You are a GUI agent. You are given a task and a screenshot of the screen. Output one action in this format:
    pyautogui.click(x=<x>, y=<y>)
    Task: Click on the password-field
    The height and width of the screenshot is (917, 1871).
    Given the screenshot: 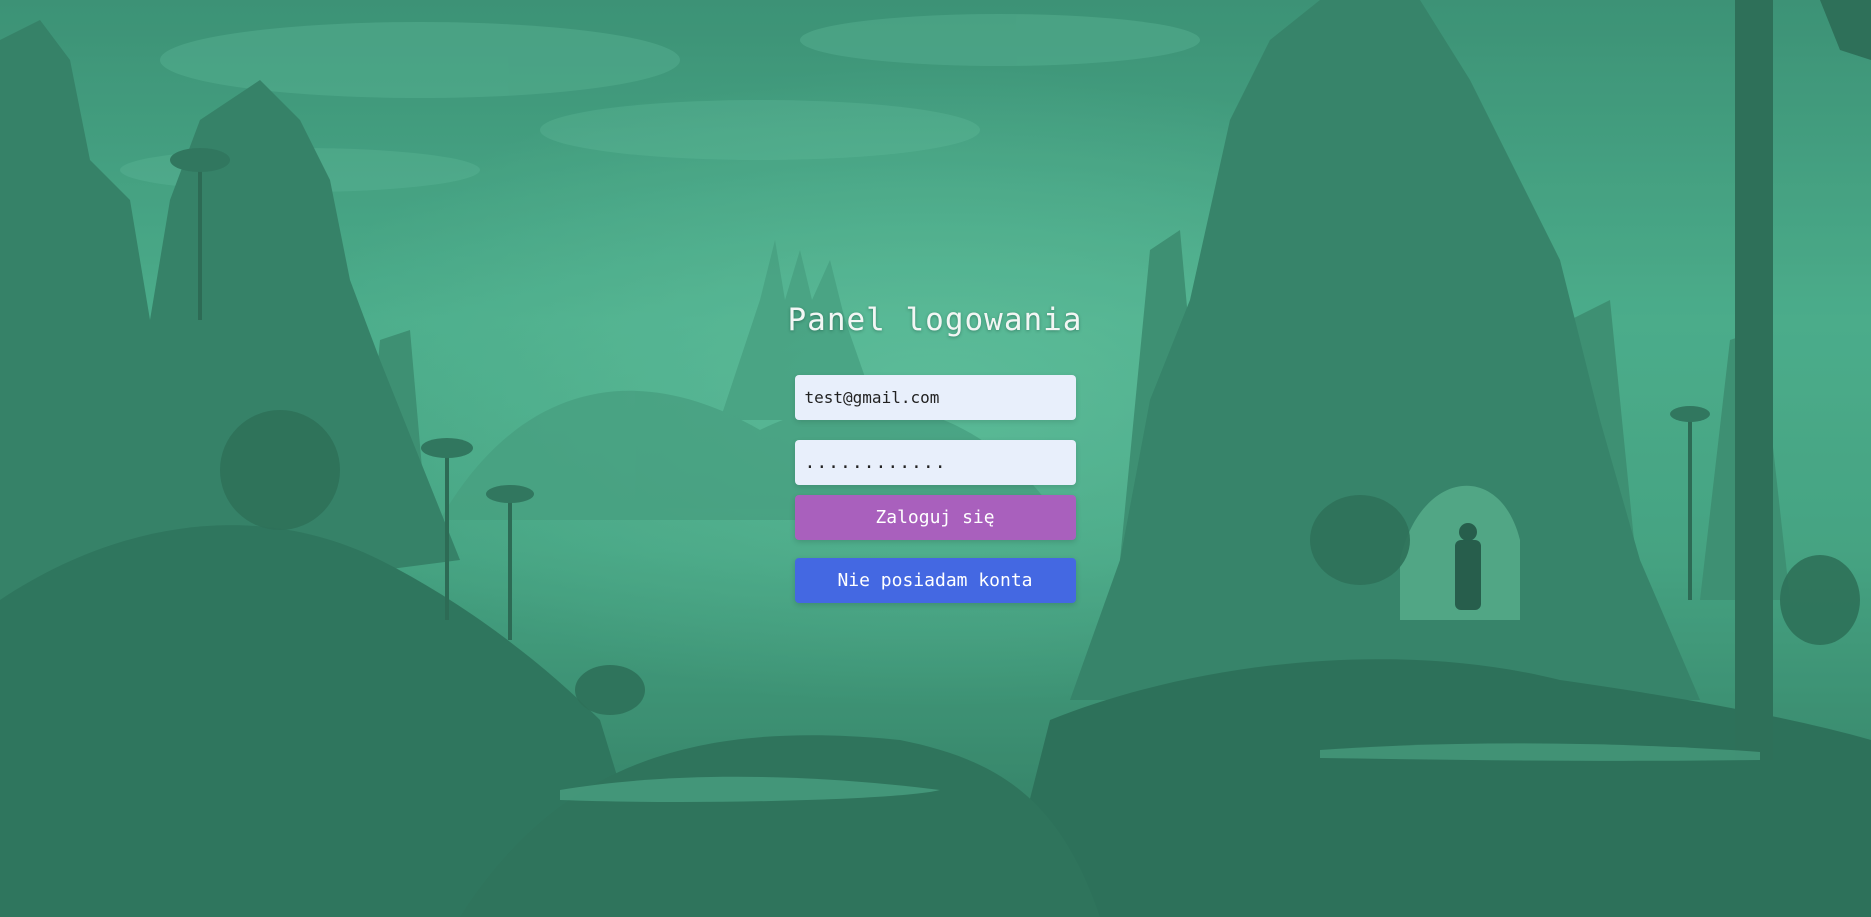 What is the action you would take?
    pyautogui.click(x=935, y=462)
    